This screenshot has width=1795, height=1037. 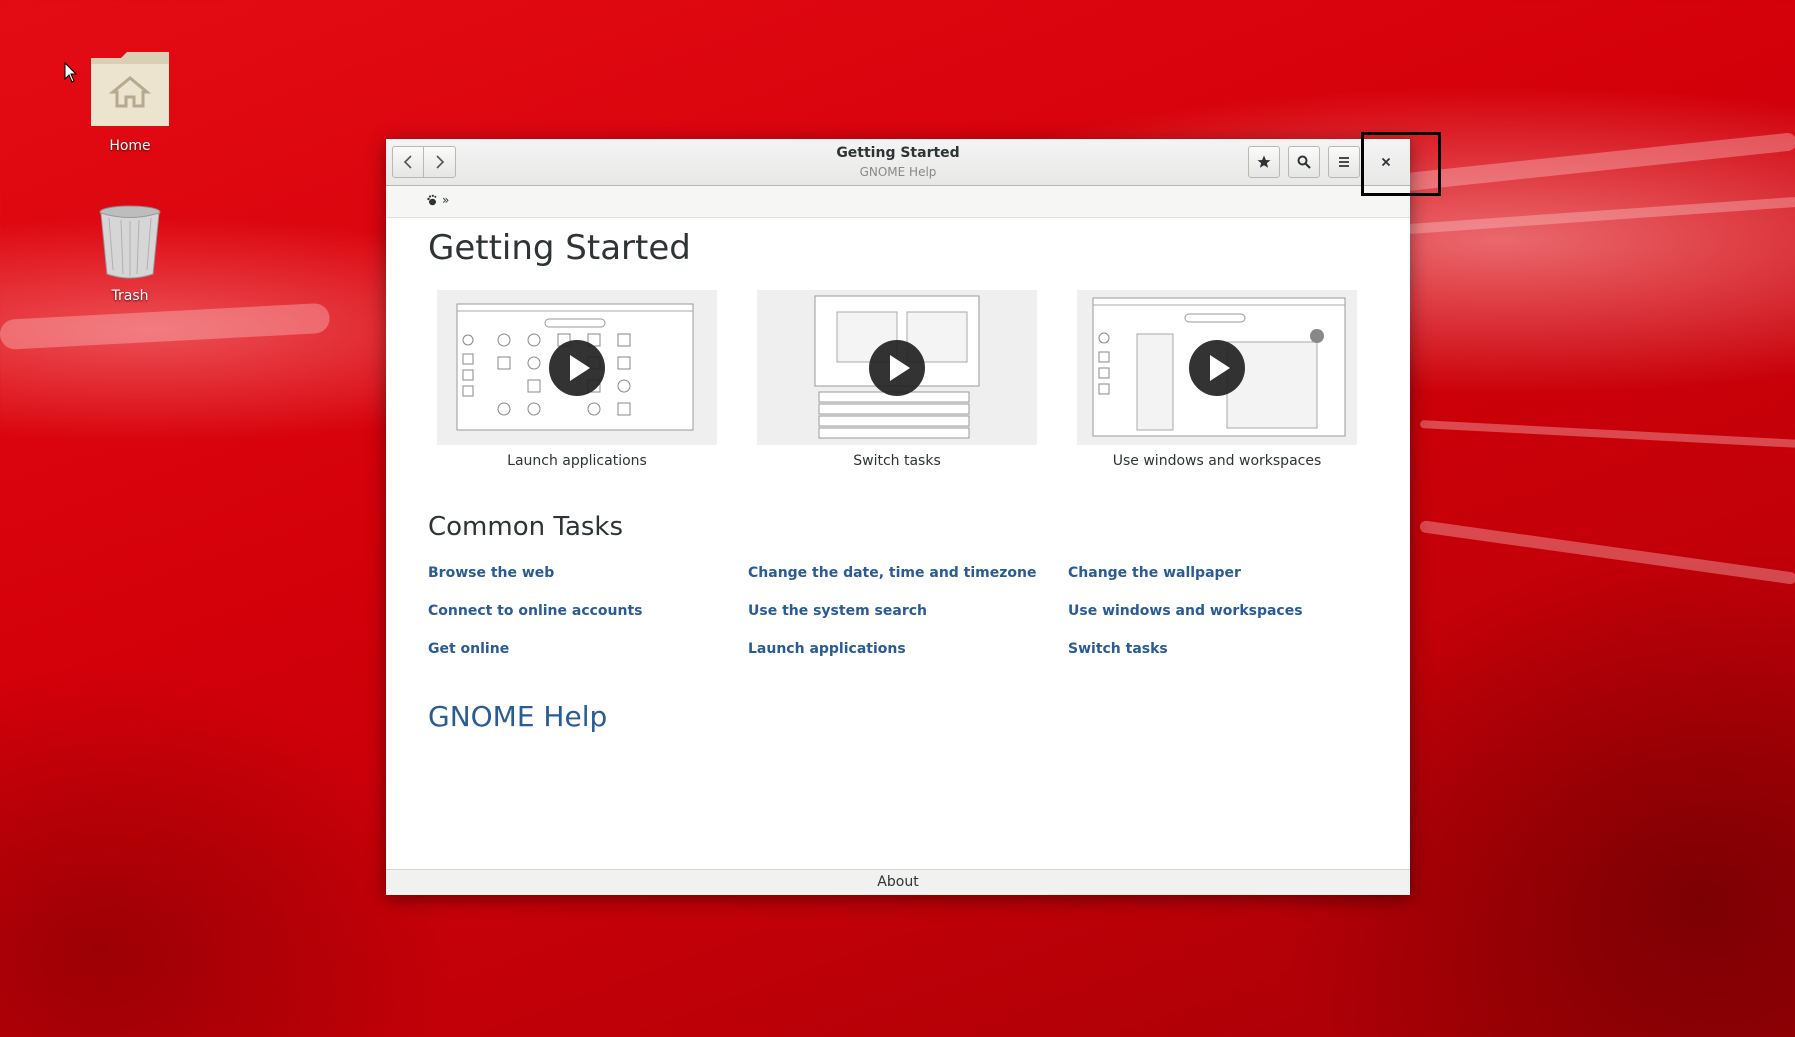 What do you see at coordinates (526, 527) in the screenshot?
I see `common-tasks-heading: Common Tasks` at bounding box center [526, 527].